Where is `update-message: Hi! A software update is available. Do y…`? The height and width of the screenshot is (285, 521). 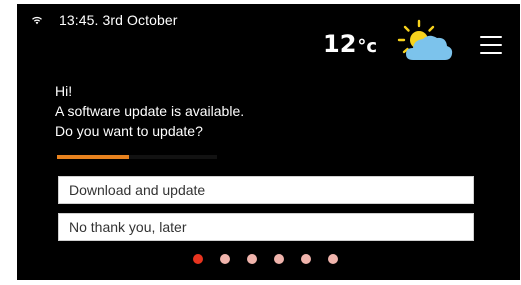
update-message: Hi! A software update is available. Do y… is located at coordinates (149, 111).